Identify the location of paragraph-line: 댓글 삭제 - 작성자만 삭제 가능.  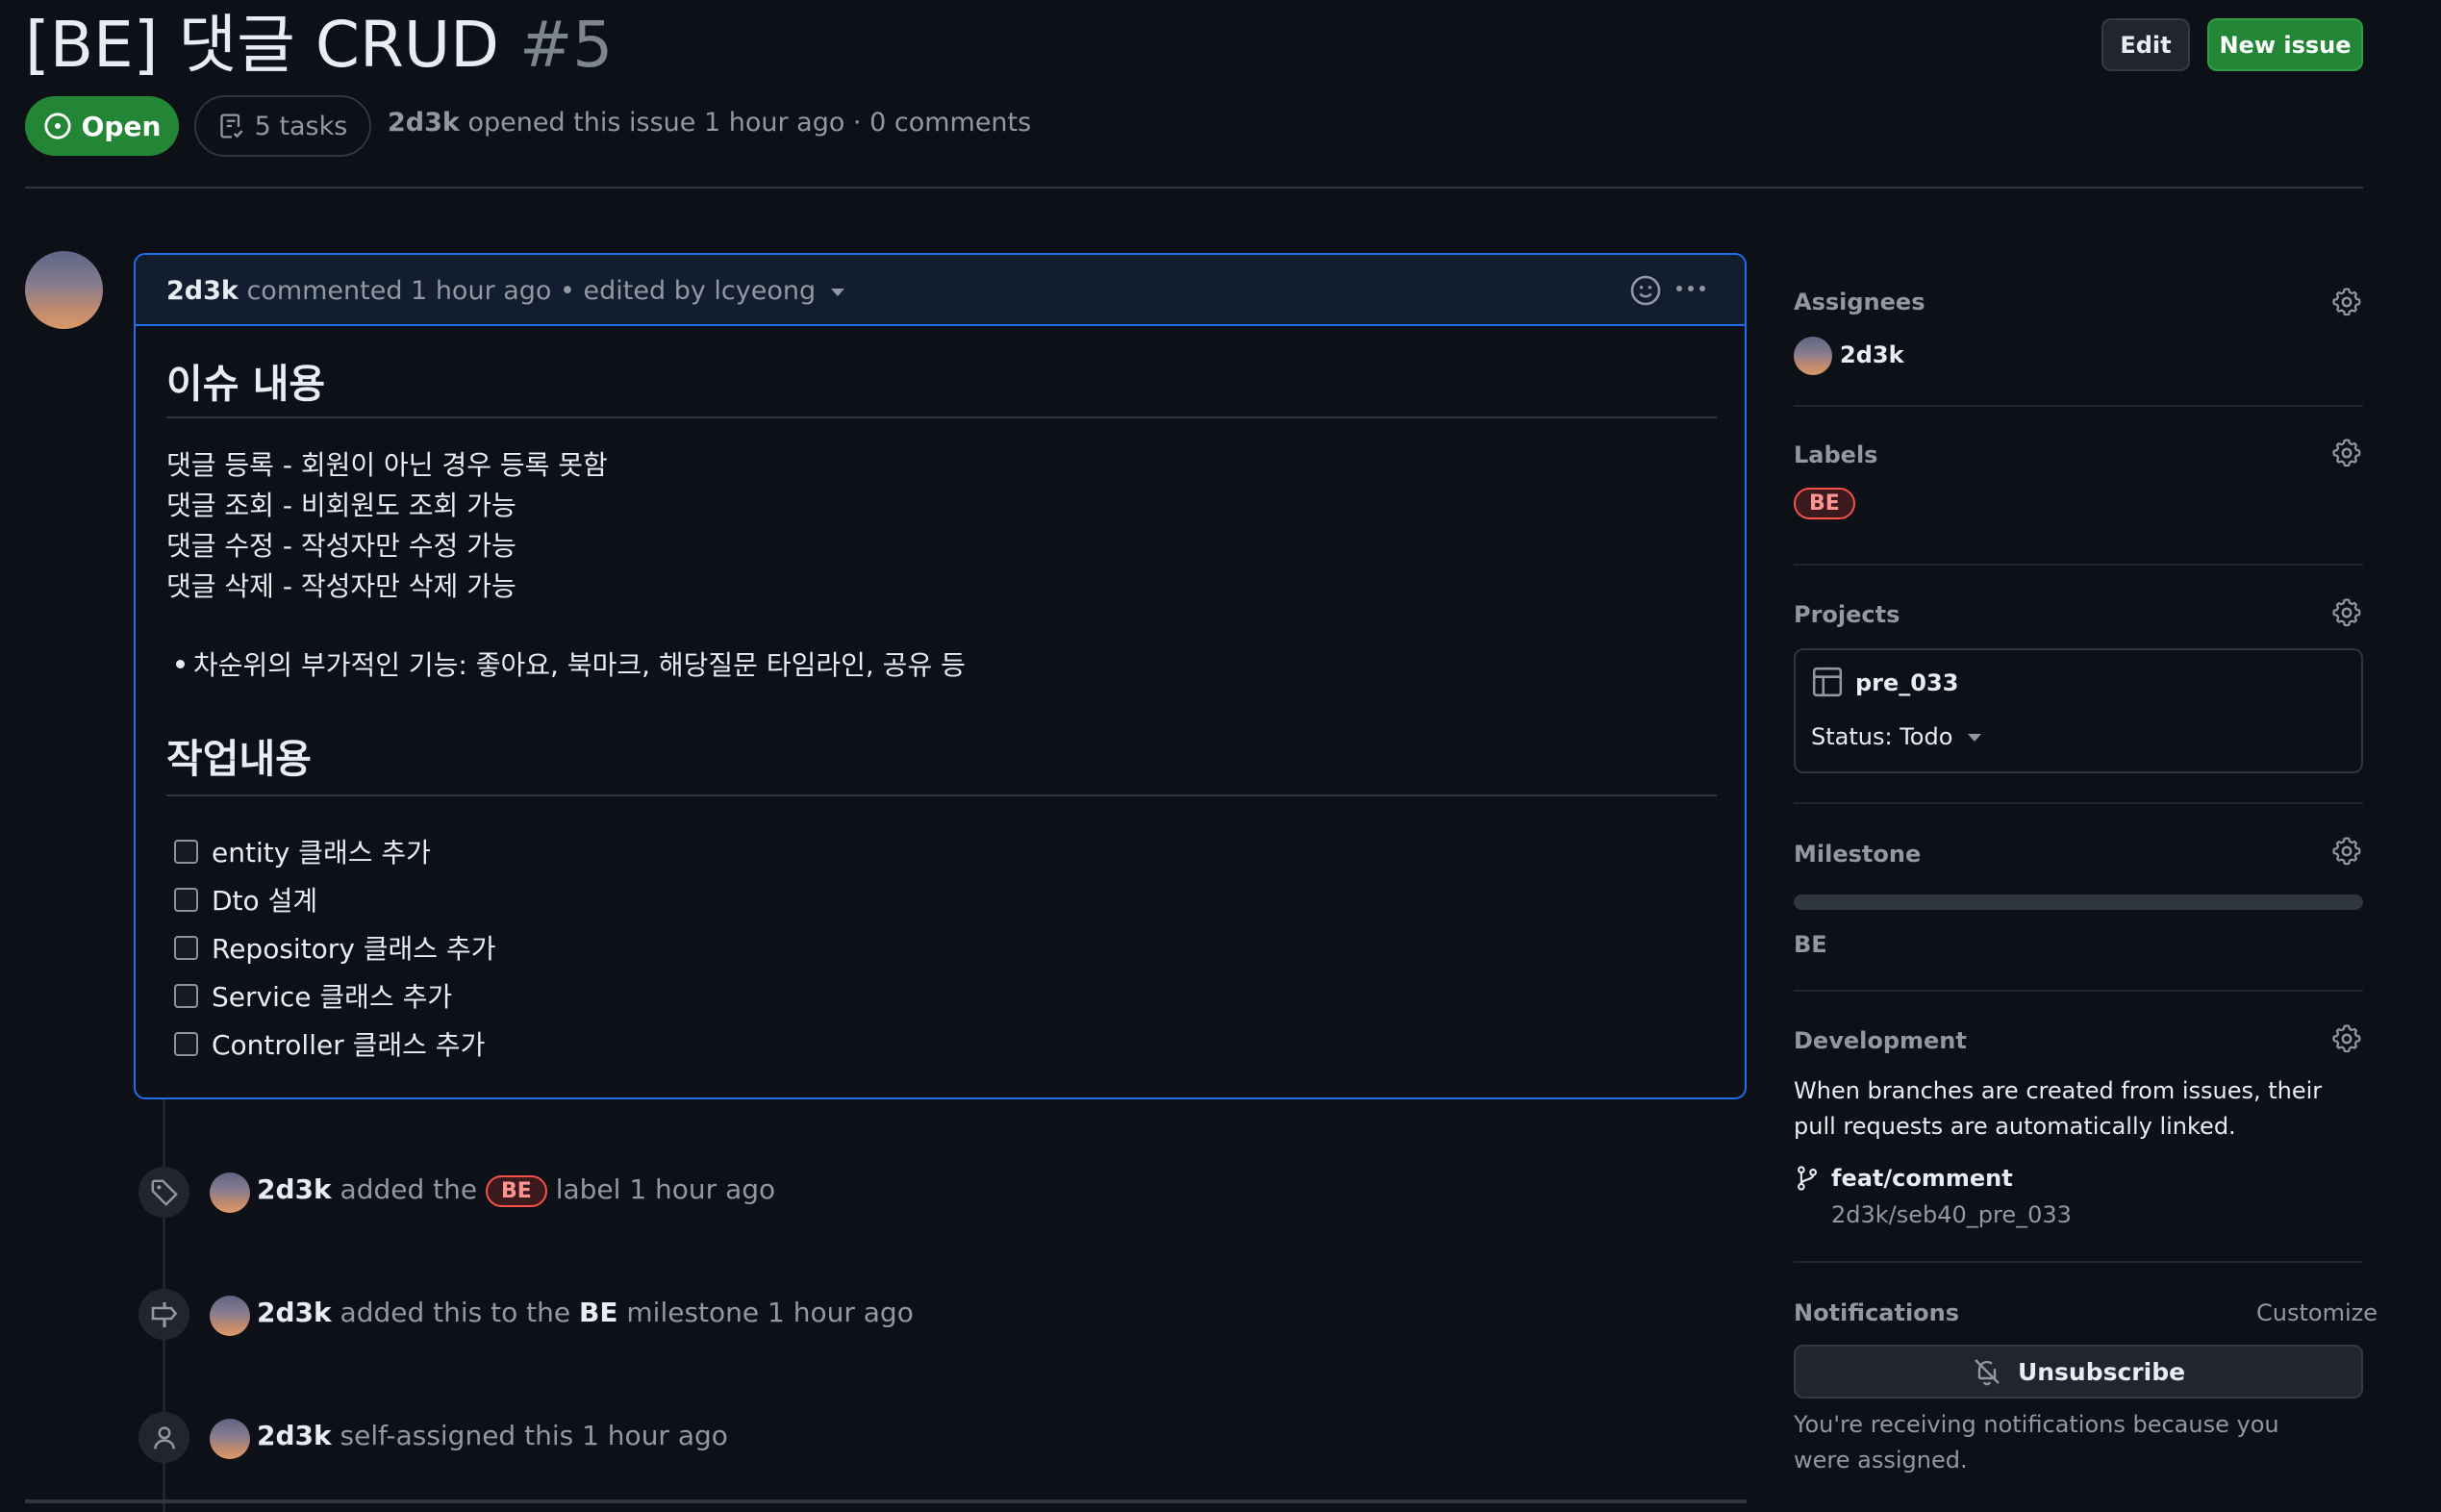
(341, 586).